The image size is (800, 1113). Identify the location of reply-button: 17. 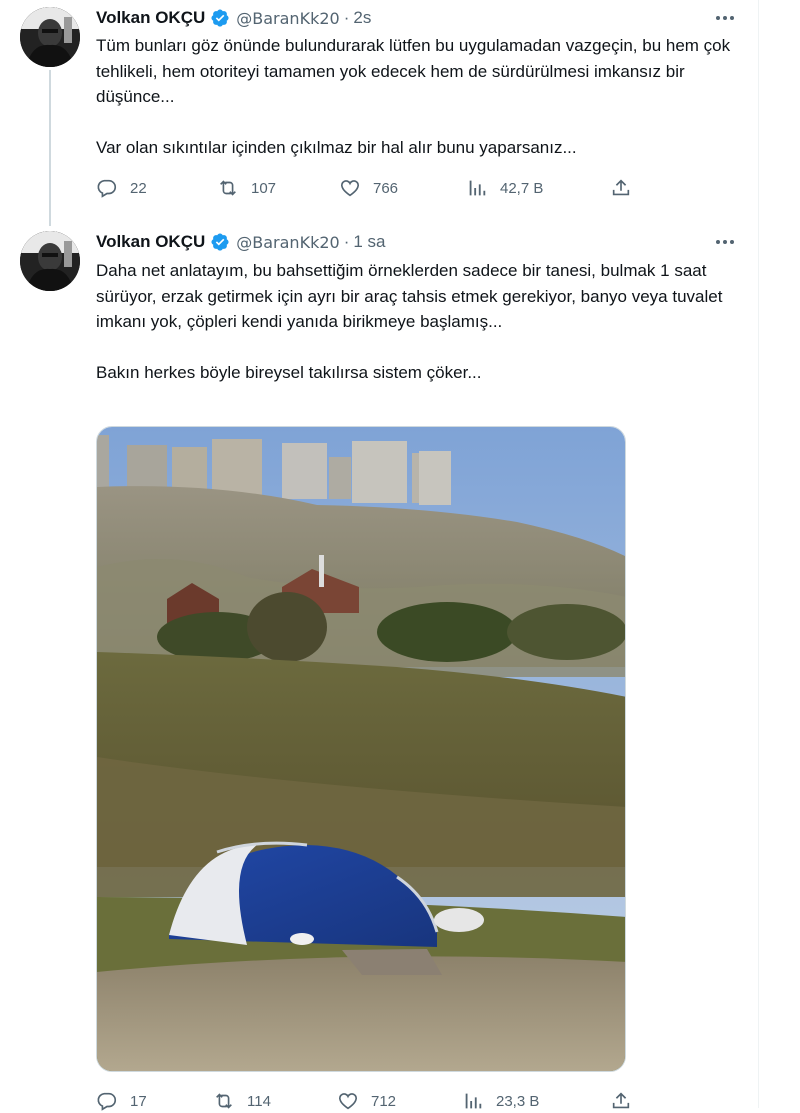
(121, 1101).